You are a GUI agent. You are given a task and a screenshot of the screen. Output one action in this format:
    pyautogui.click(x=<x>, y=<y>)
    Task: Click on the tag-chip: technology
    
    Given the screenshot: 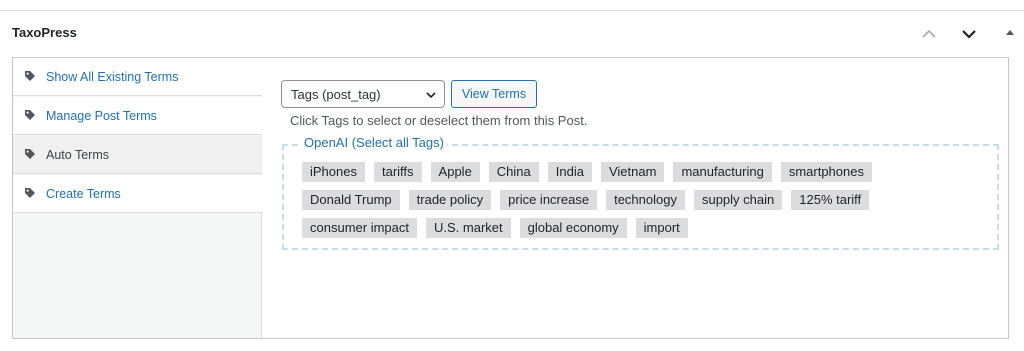 What is the action you would take?
    pyautogui.click(x=645, y=200)
    